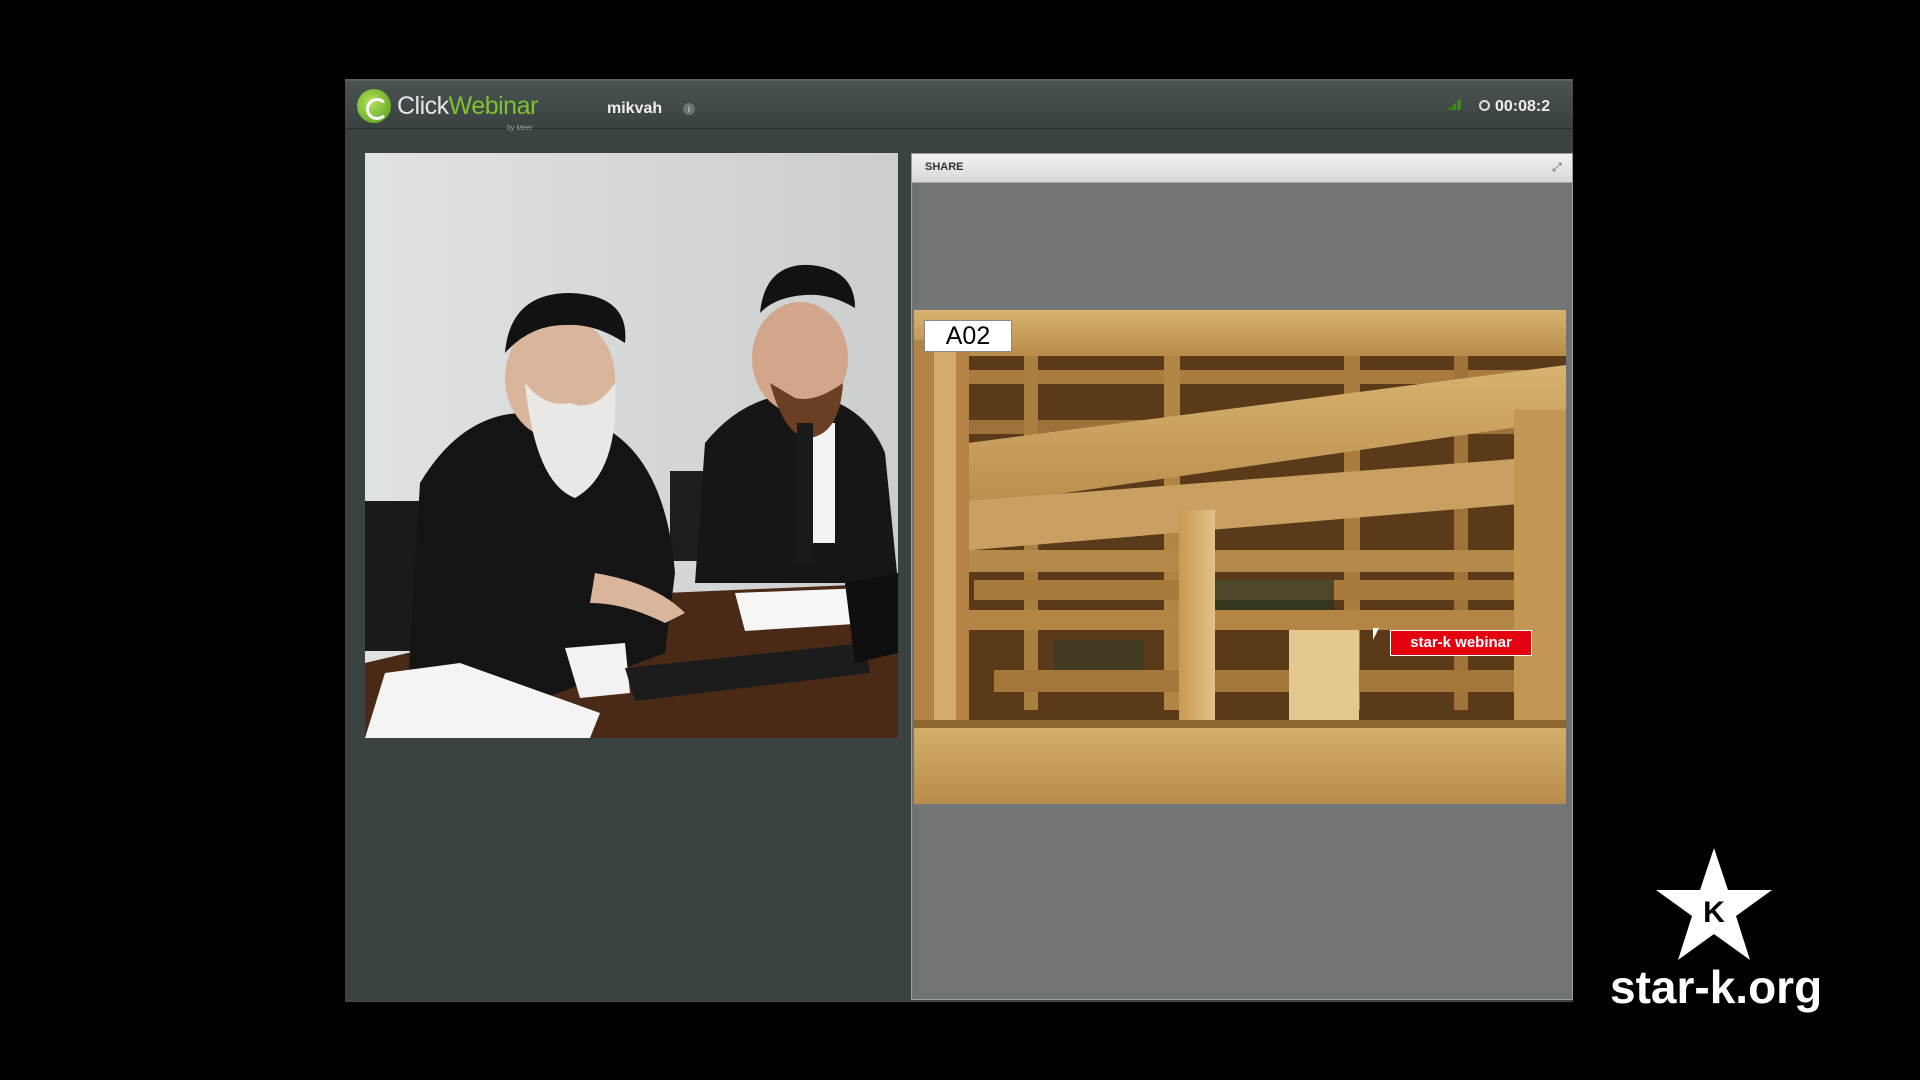 Image resolution: width=1920 pixels, height=1080 pixels. I want to click on star-k-logo-icon: K, so click(1714, 904).